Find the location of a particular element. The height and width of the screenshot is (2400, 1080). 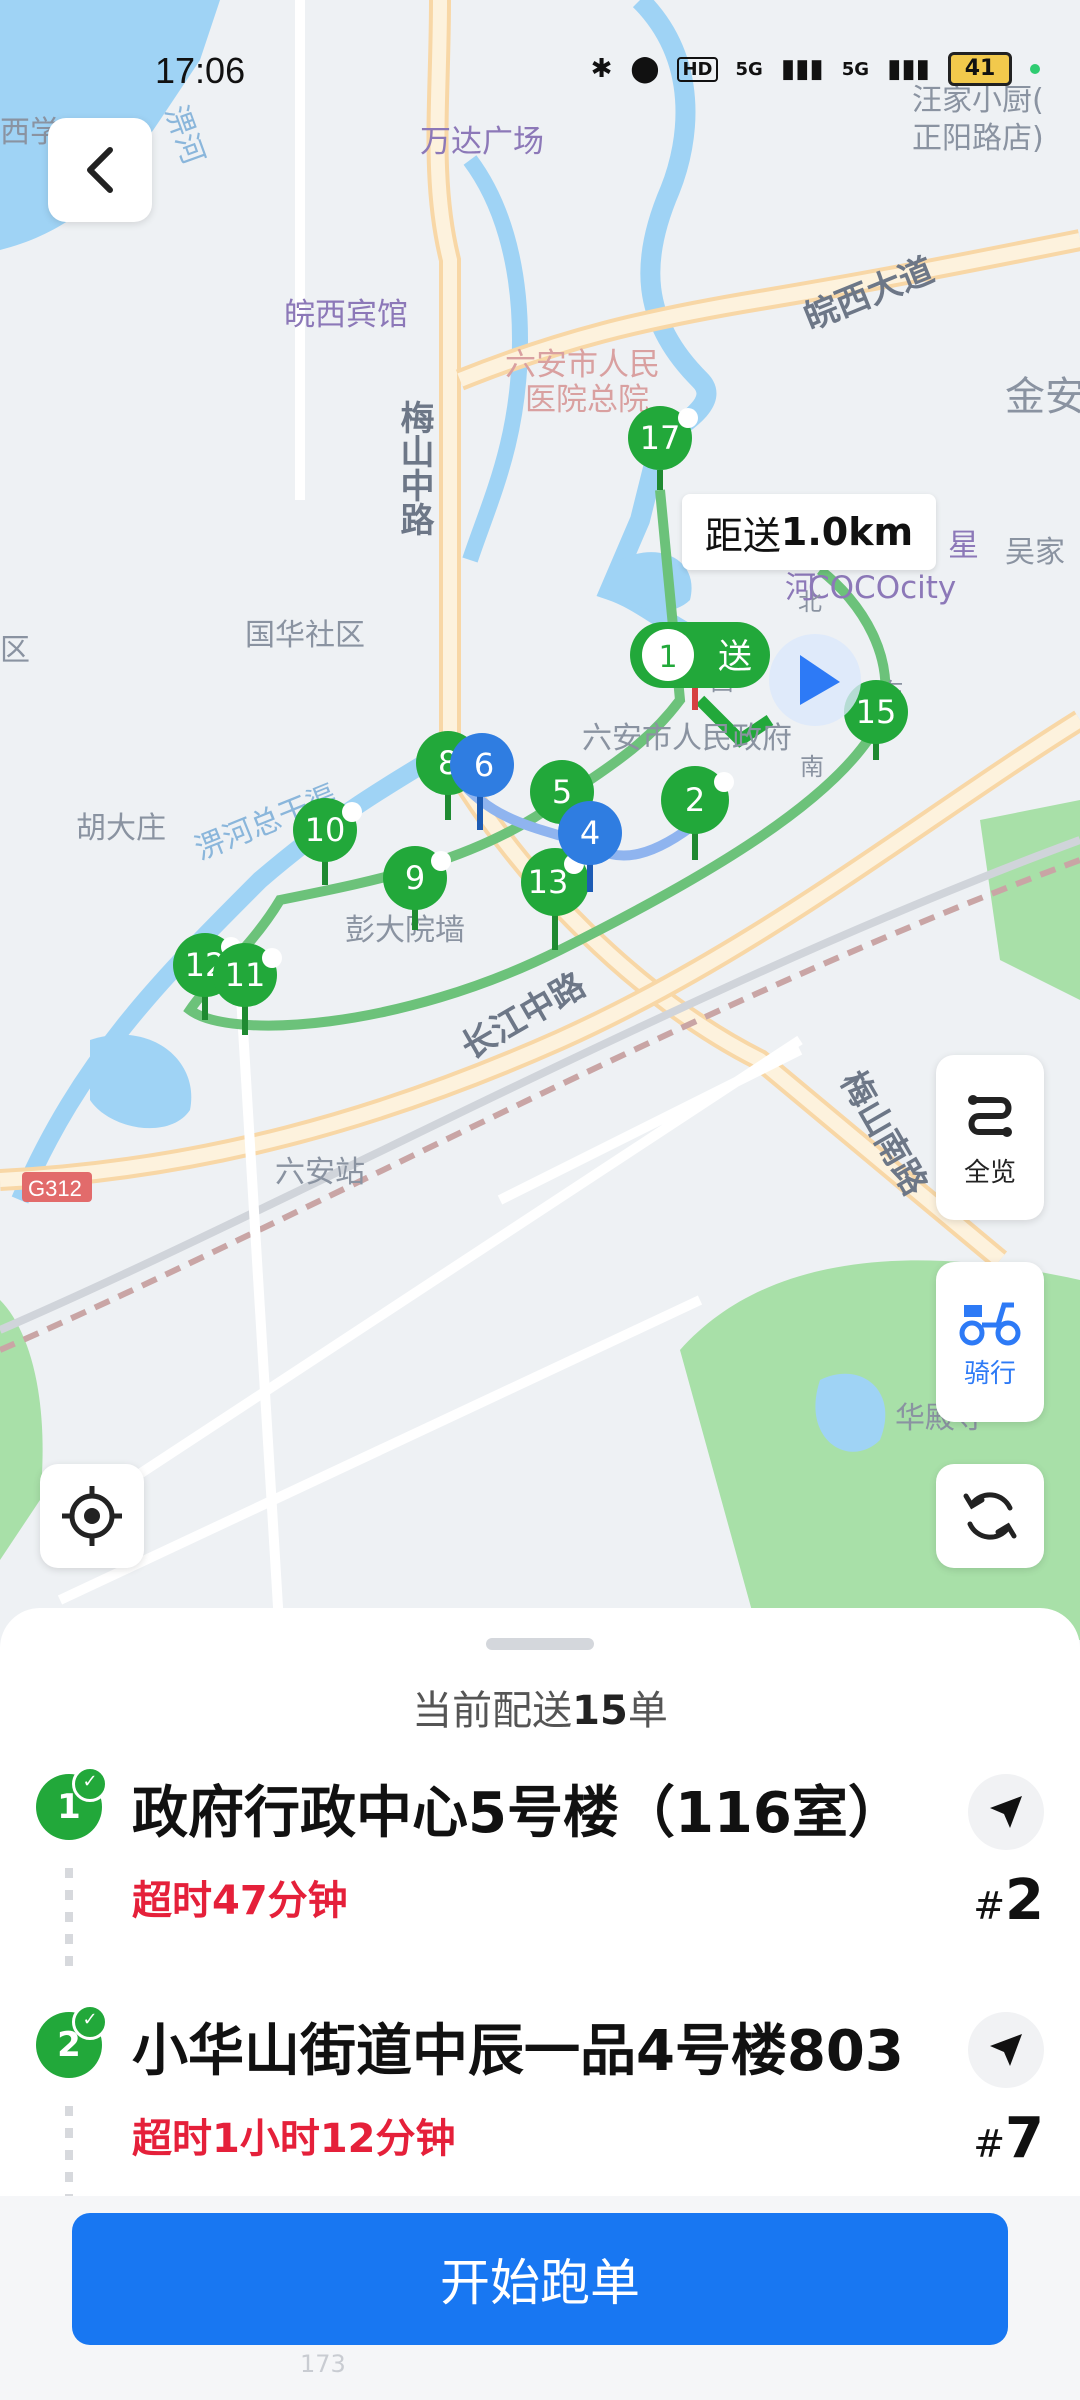

order-late-status: 超时1小时12分钟 is located at coordinates (294, 2139).